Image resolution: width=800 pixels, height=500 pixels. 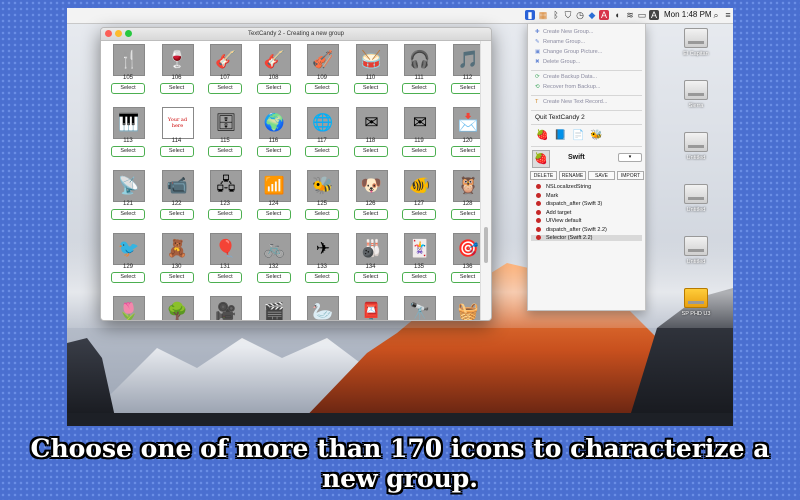 I want to click on bowling-icon: 🎳, so click(x=371, y=249).